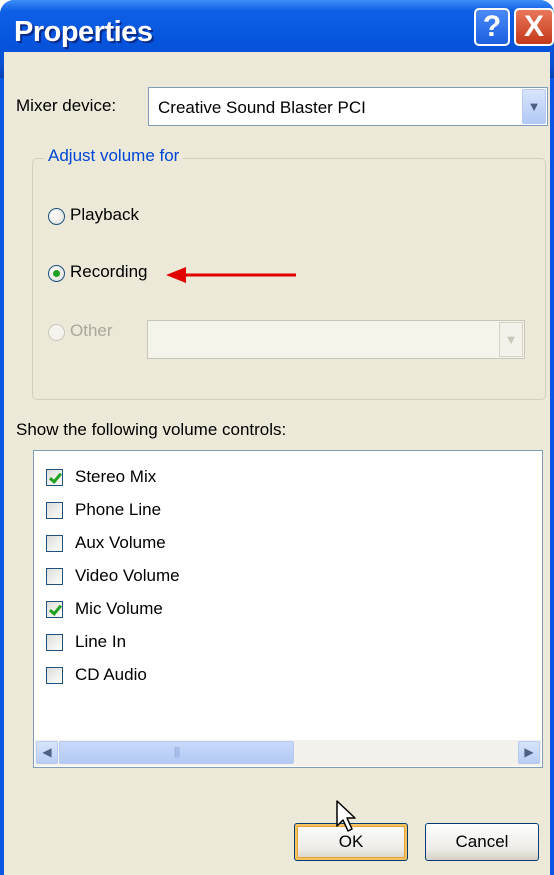 The image size is (554, 875). What do you see at coordinates (56, 273) in the screenshot?
I see `recording-radio` at bounding box center [56, 273].